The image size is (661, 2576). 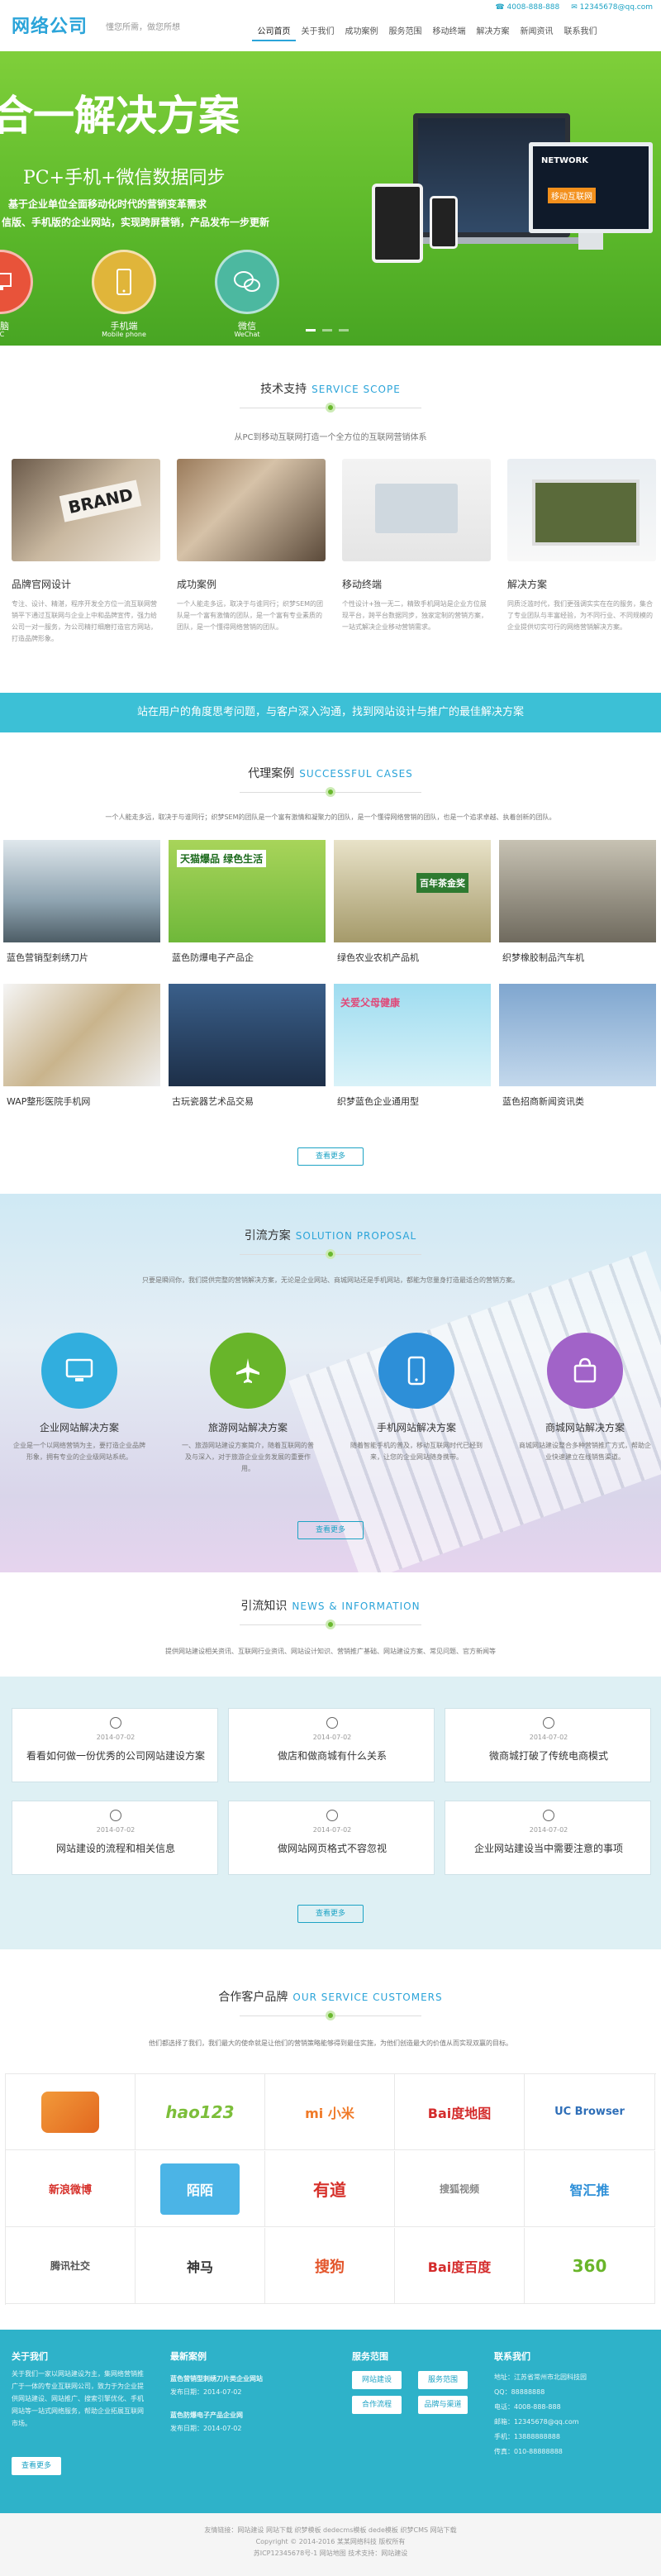 I want to click on news-title: 看看如何做一份优秀的公司网站建设方案, so click(x=116, y=1755).